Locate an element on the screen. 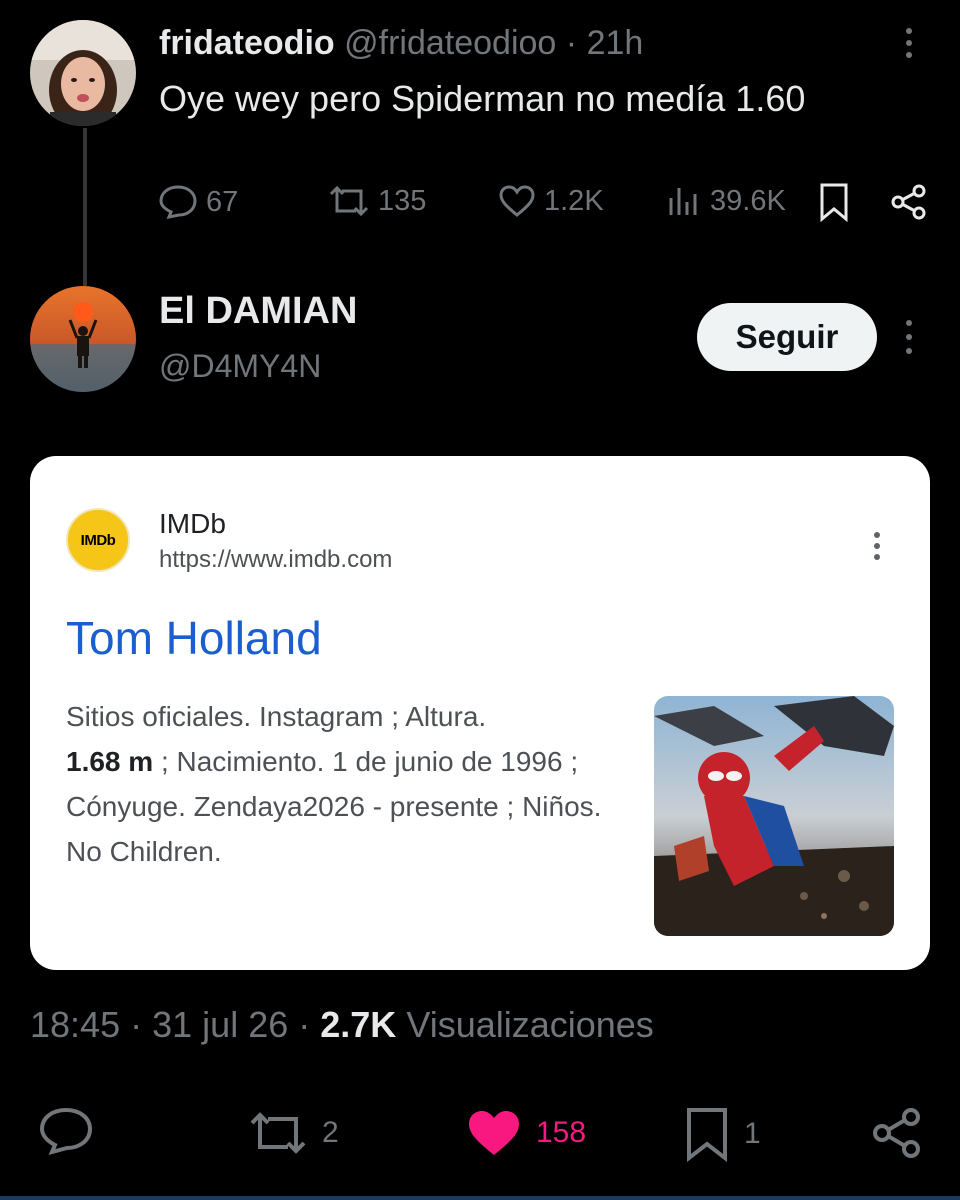 The width and height of the screenshot is (960, 1200). views-button: 39.6K is located at coordinates (726, 201).